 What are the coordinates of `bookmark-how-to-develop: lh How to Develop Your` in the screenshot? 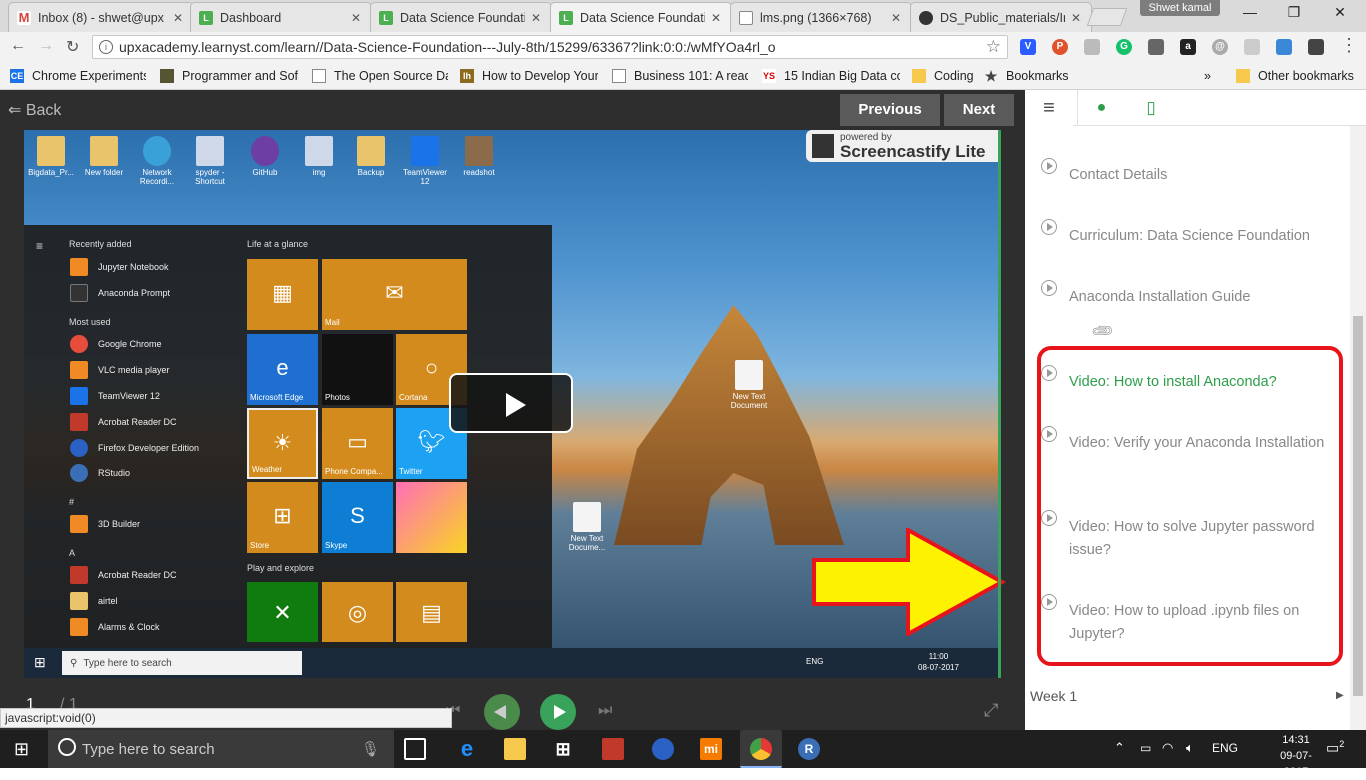 It's located at (529, 76).